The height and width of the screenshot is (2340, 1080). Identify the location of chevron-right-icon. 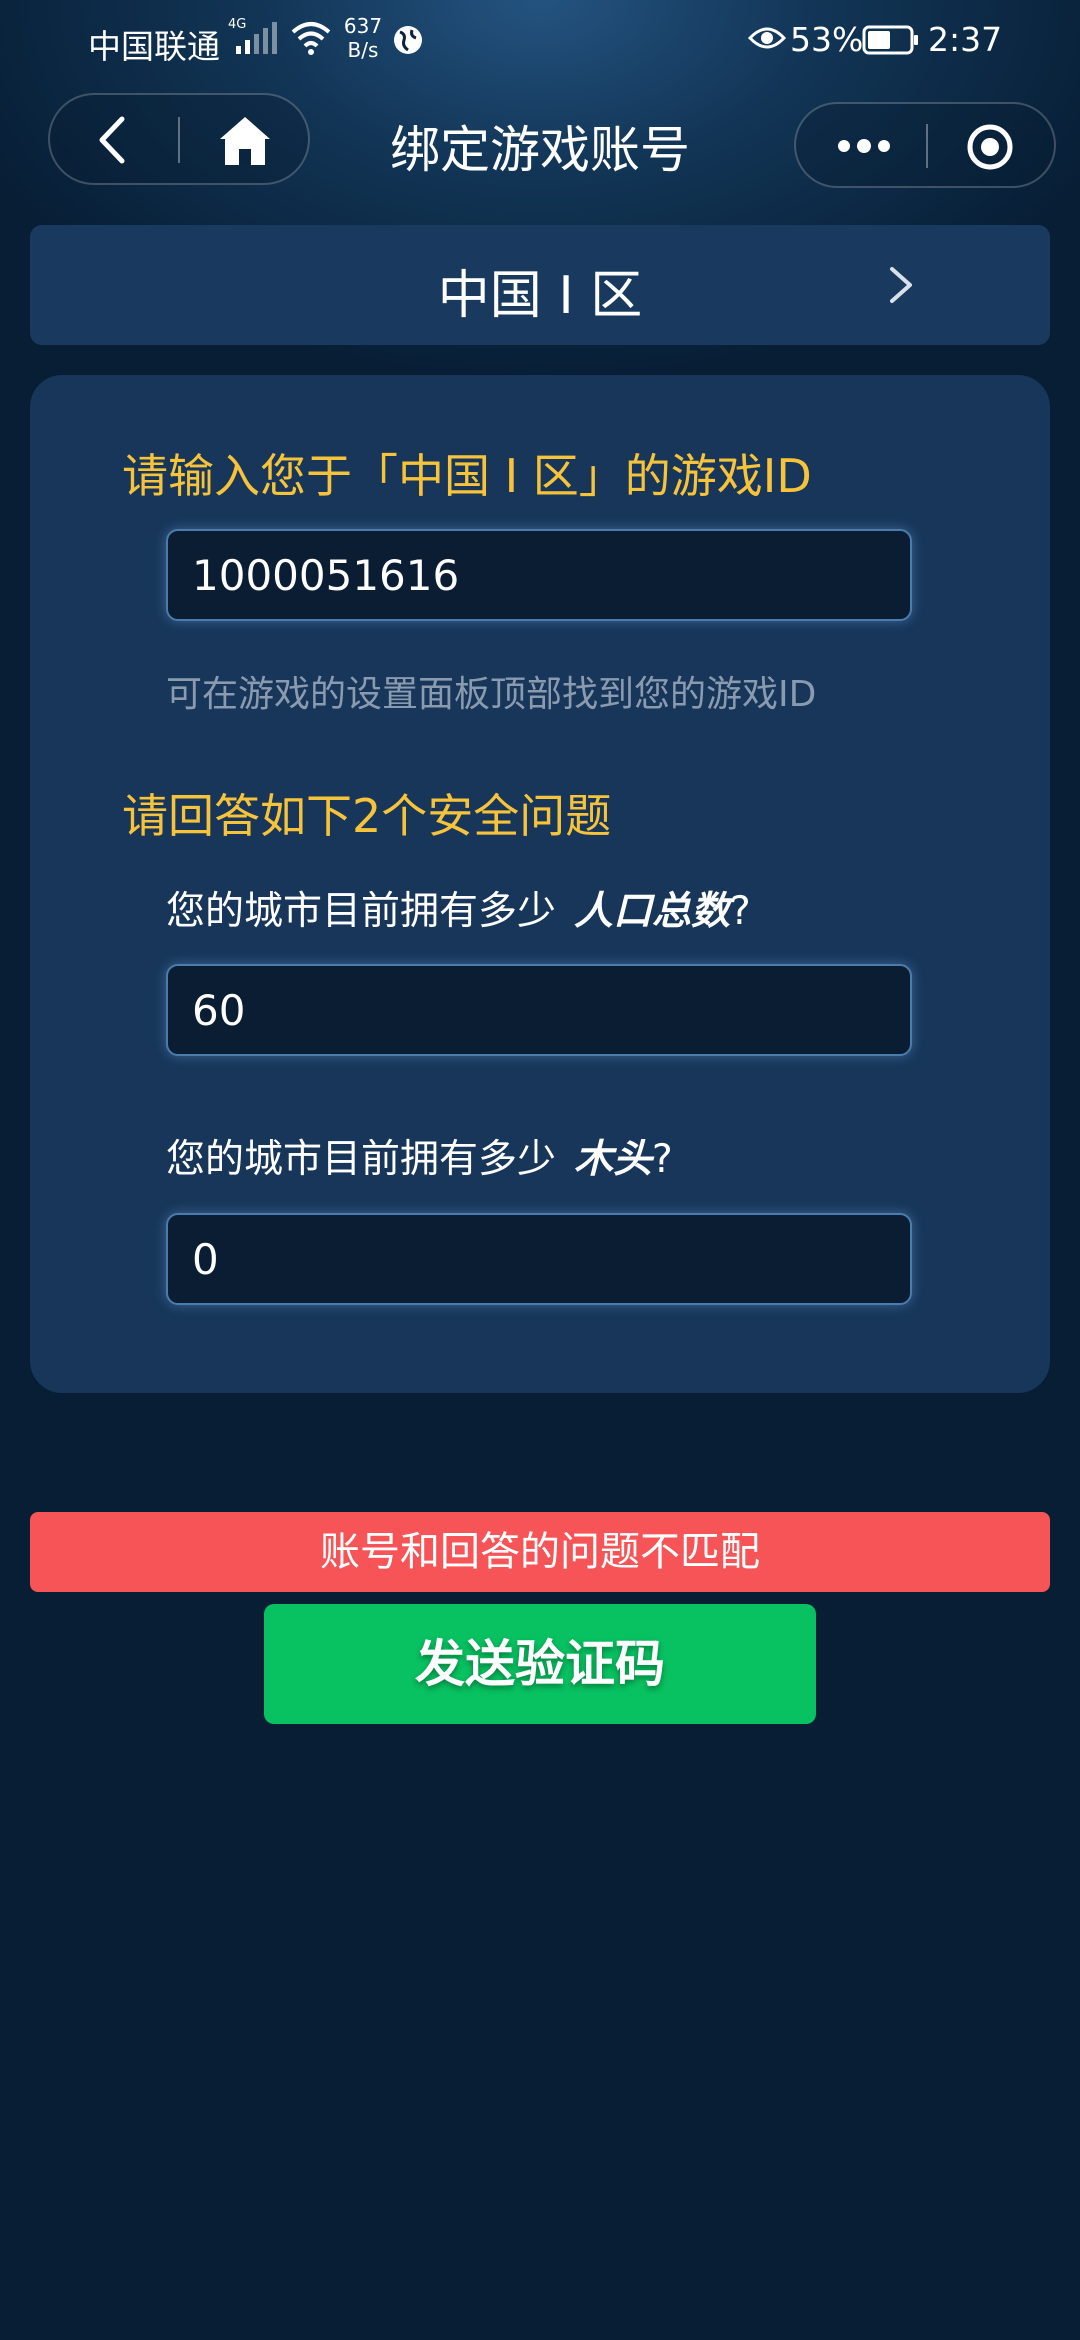
(901, 285).